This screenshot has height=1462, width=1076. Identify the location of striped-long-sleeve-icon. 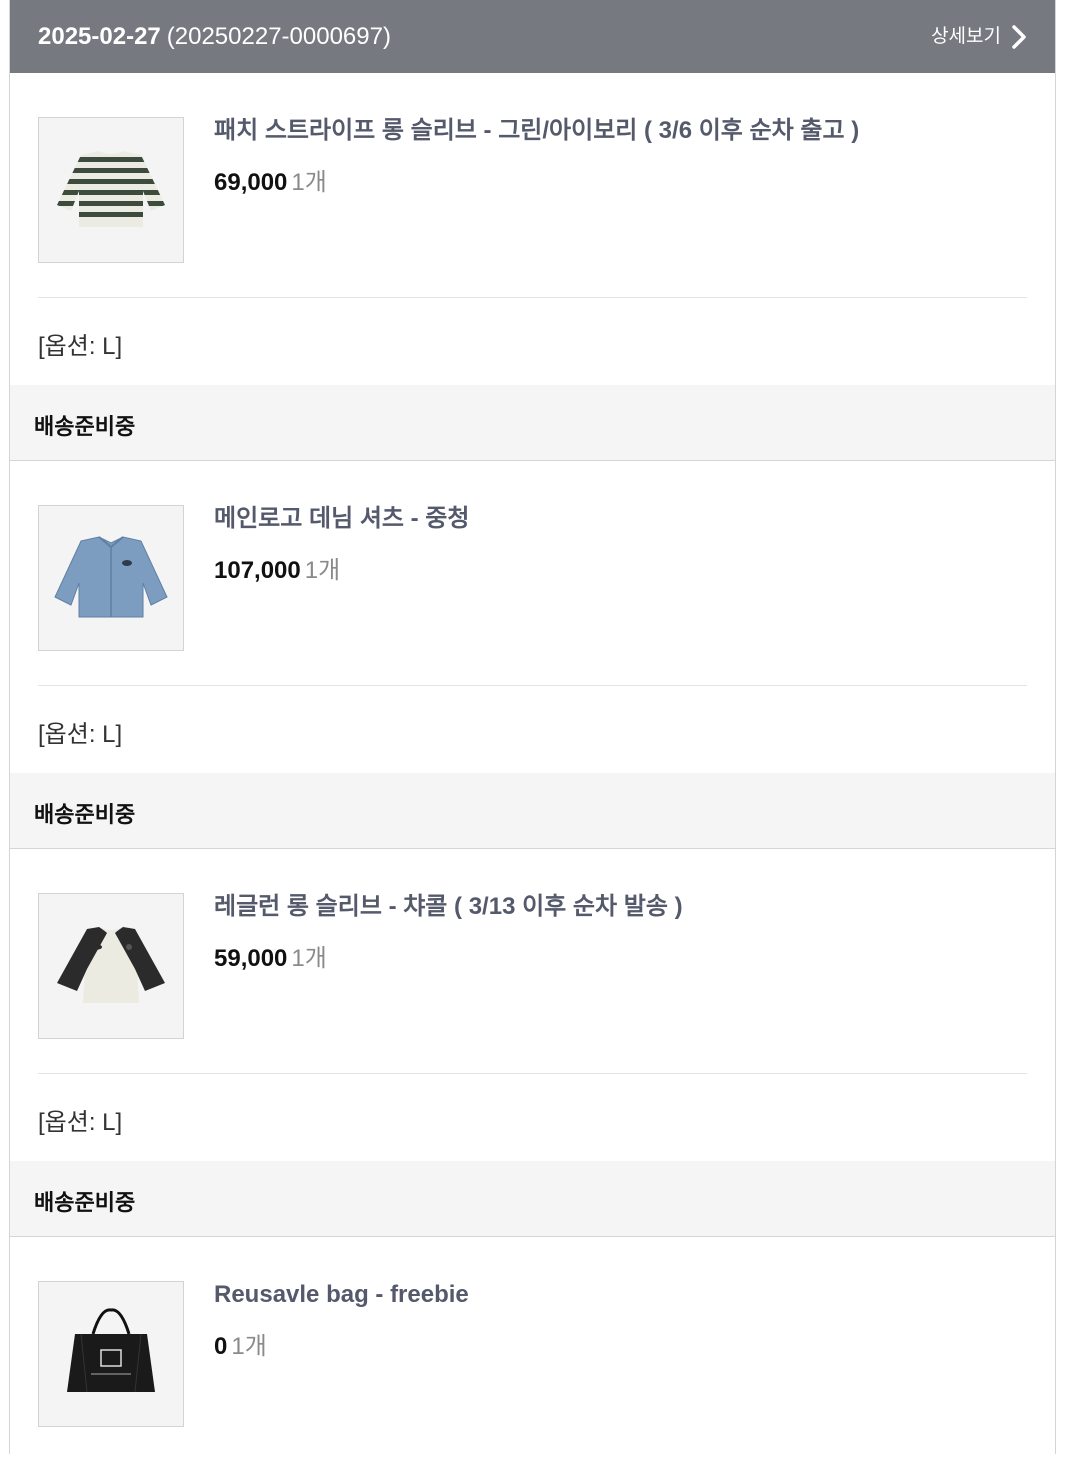
(111, 189).